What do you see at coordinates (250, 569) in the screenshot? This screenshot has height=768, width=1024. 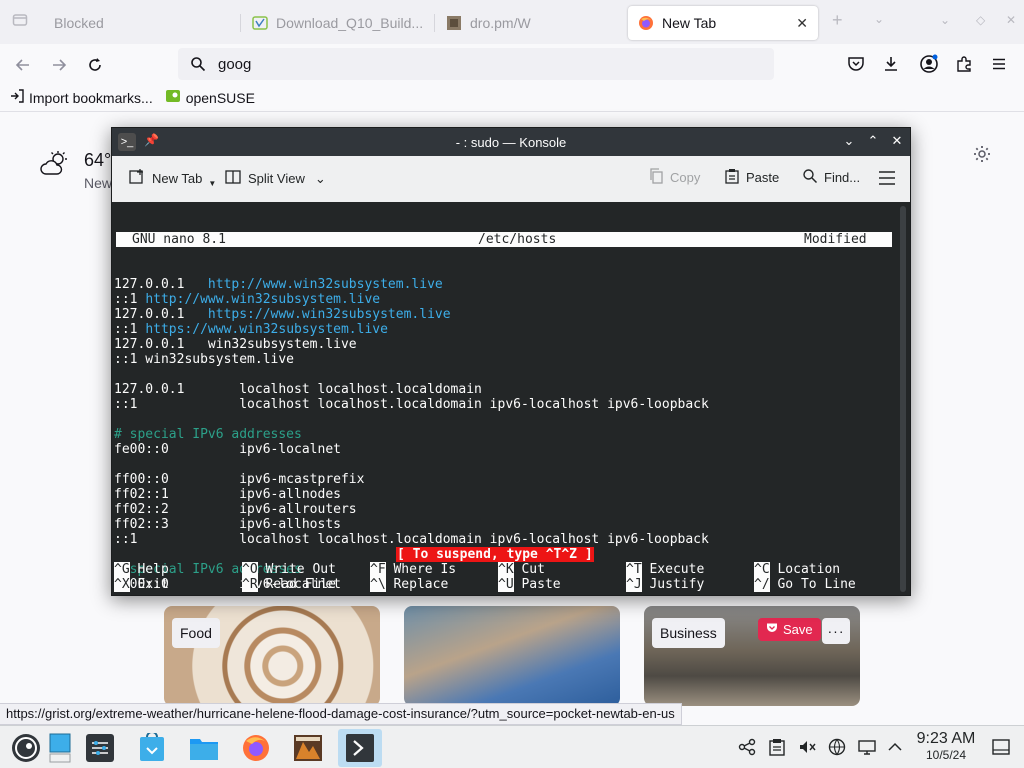 I see `nano-shortcut-key: ^O` at bounding box center [250, 569].